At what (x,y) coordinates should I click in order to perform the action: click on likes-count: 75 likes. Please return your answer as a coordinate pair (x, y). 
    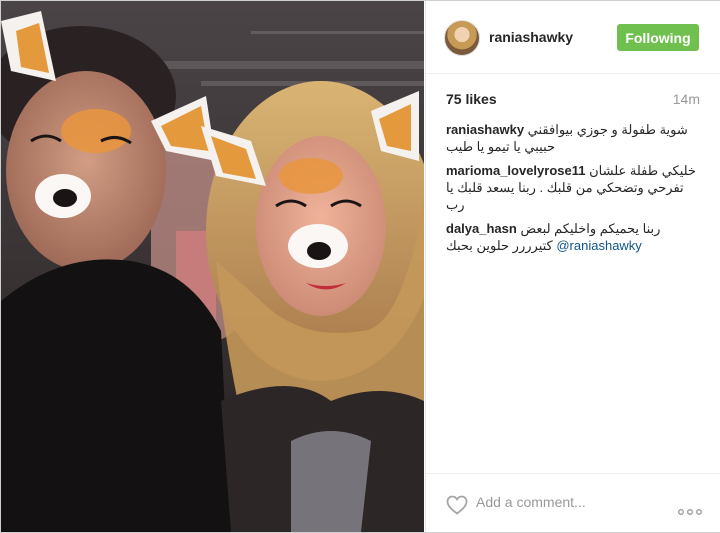
    Looking at the image, I should click on (471, 99).